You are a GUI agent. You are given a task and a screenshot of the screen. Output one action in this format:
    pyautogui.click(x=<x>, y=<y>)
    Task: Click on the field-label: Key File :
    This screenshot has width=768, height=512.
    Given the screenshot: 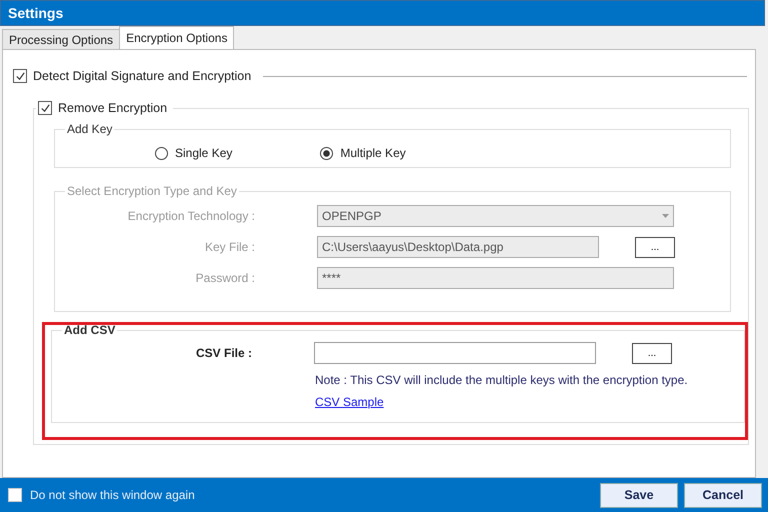 What is the action you would take?
    pyautogui.click(x=230, y=247)
    